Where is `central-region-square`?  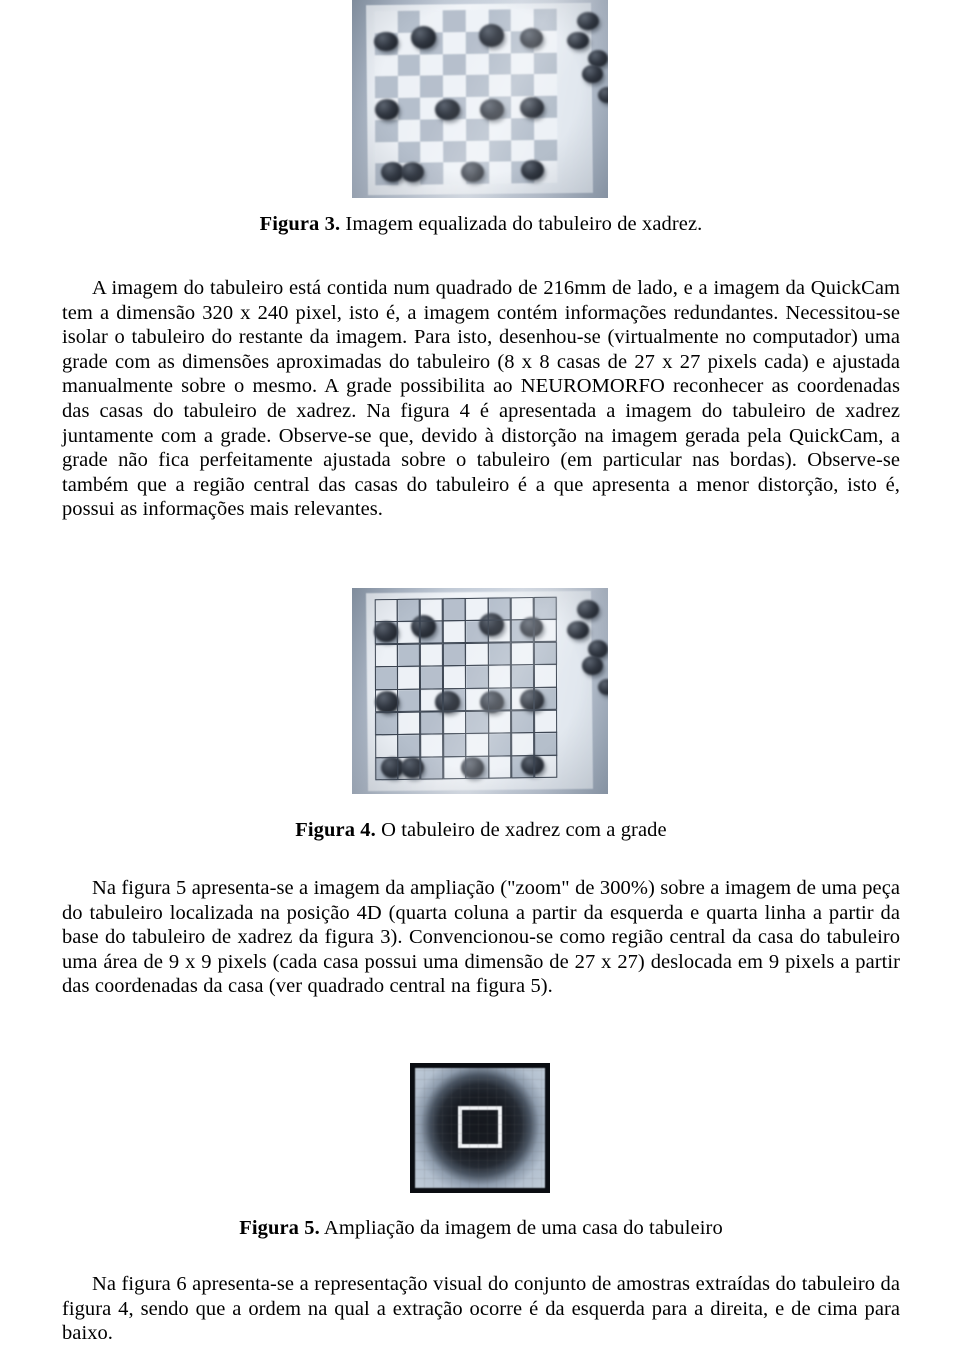
central-region-square is located at coordinates (480, 1126).